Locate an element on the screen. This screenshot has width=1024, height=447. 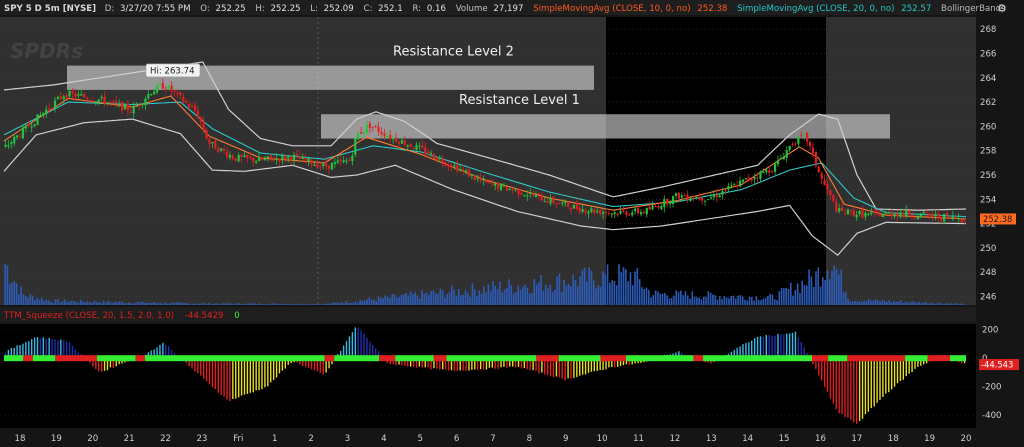
watermark-logo: SPDRs is located at coordinates (46, 51).